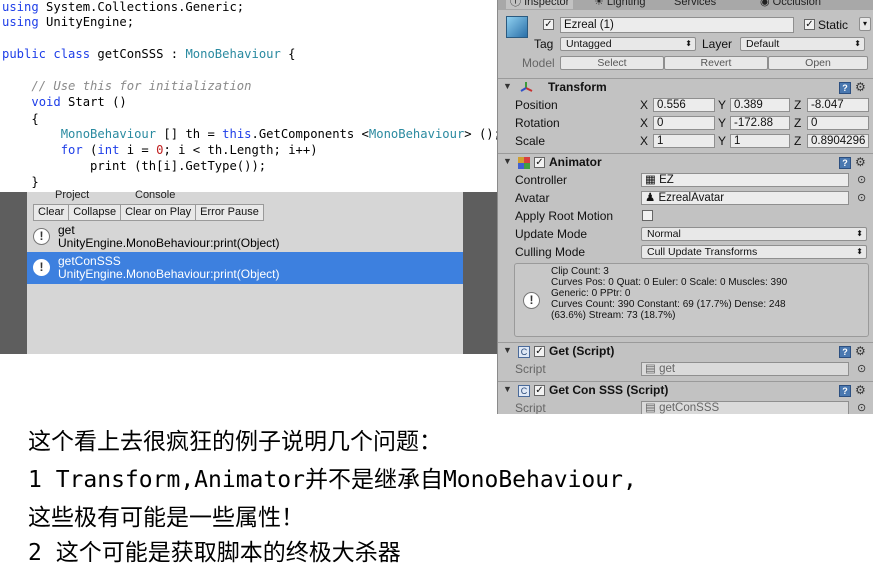  What do you see at coordinates (95, 212) in the screenshot?
I see `collapse-button: Collapse` at bounding box center [95, 212].